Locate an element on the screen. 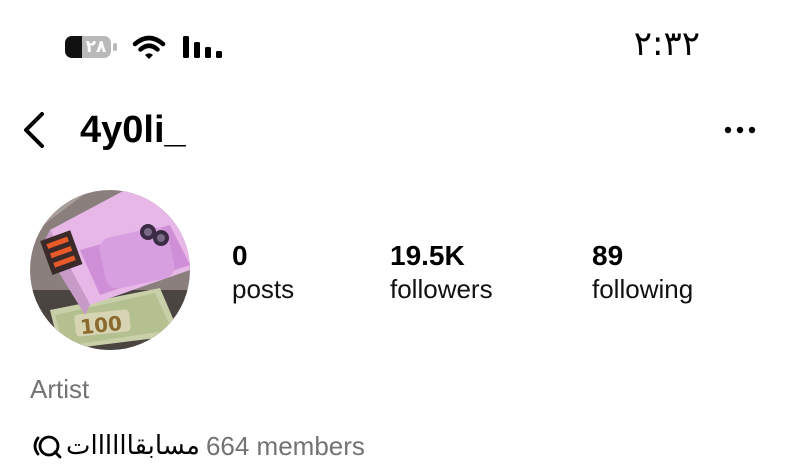 The image size is (800, 465). avatar-image: 100 is located at coordinates (110, 270).